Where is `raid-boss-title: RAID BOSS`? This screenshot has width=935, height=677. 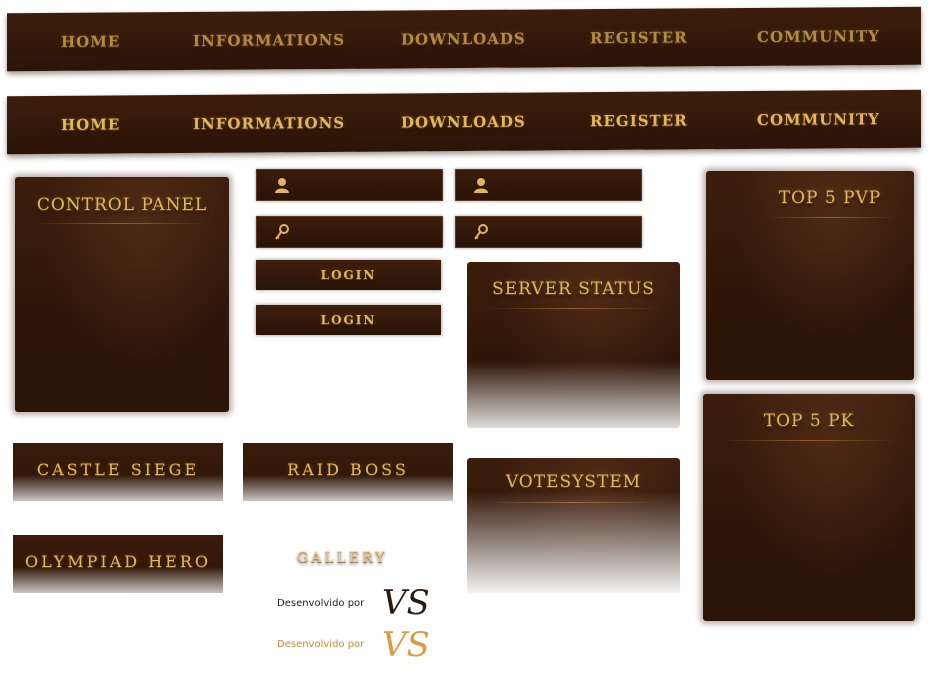 raid-boss-title: RAID BOSS is located at coordinates (348, 469).